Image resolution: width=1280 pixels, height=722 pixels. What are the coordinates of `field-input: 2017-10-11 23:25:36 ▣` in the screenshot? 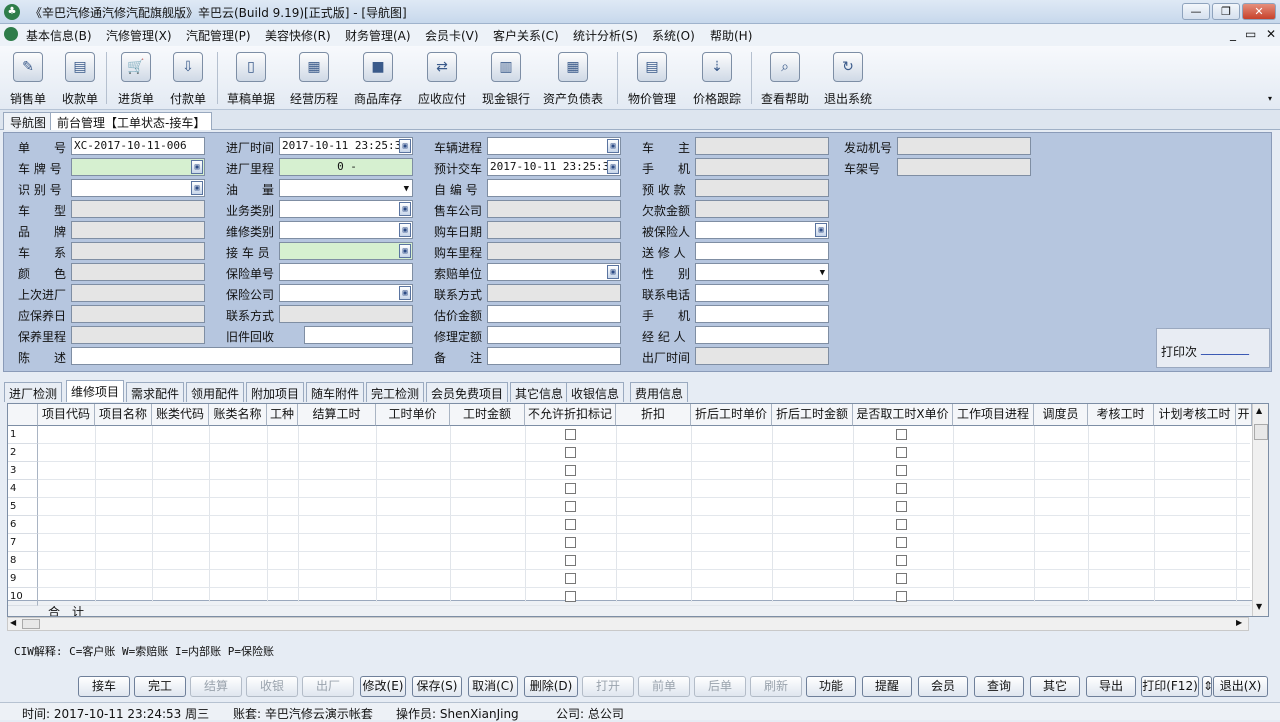 It's located at (554, 167).